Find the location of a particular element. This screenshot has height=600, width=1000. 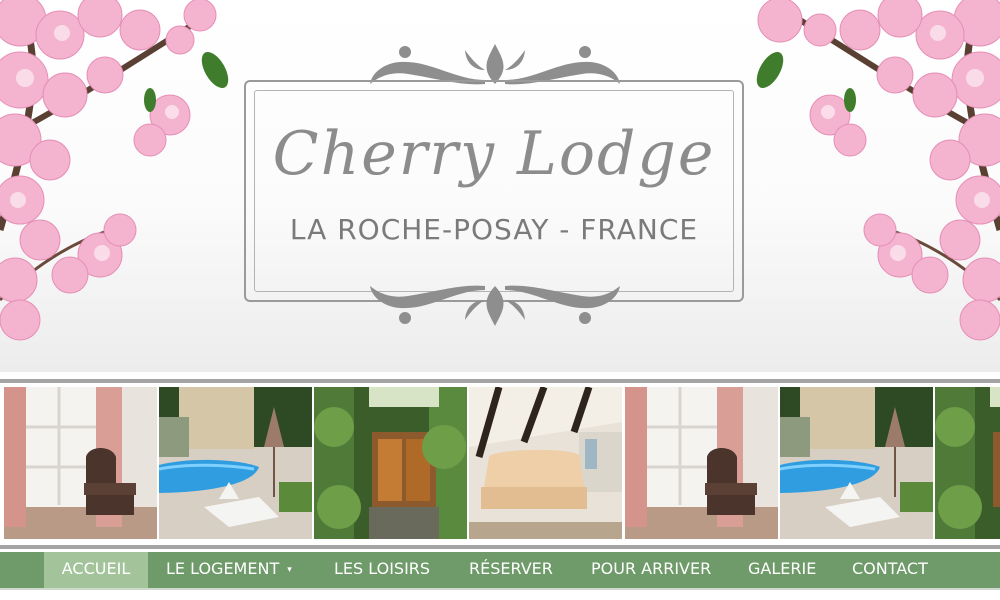

nav-item-label: RÉSERVER is located at coordinates (511, 568).